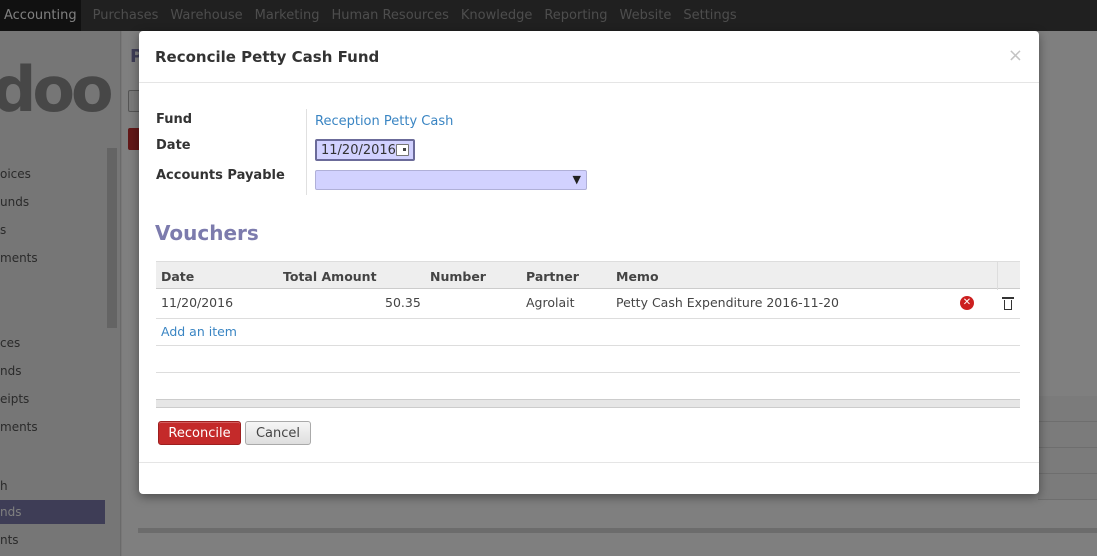 Image resolution: width=1097 pixels, height=556 pixels. Describe the element at coordinates (637, 276) in the screenshot. I see `column-header-memo: Memo` at that location.